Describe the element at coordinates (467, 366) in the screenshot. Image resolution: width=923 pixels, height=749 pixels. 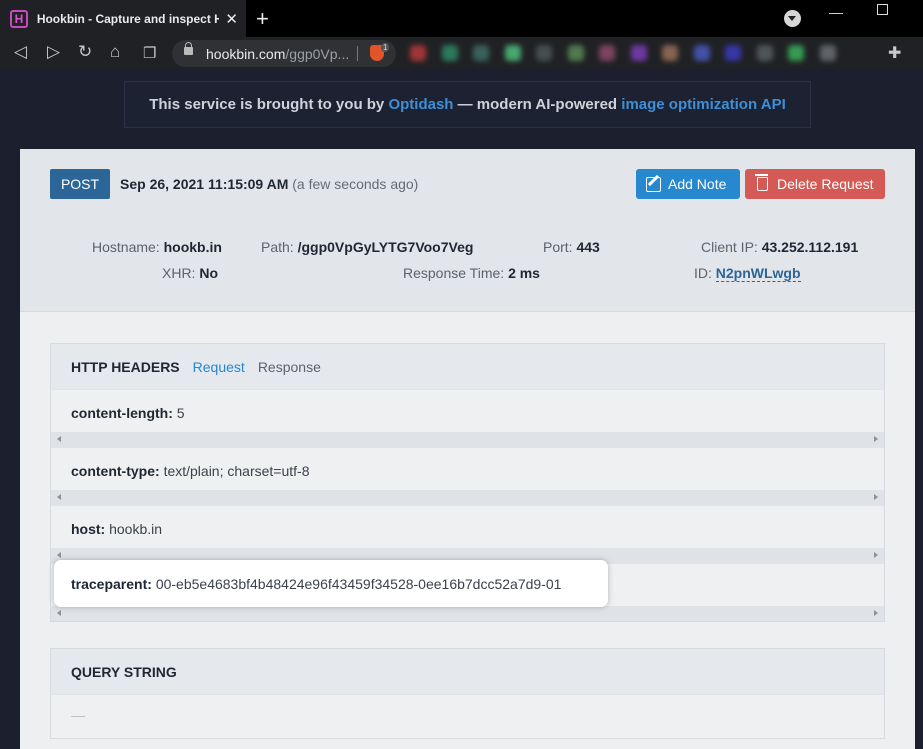
I see `http-headers-header: HTTP HEADERS Request Response` at that location.